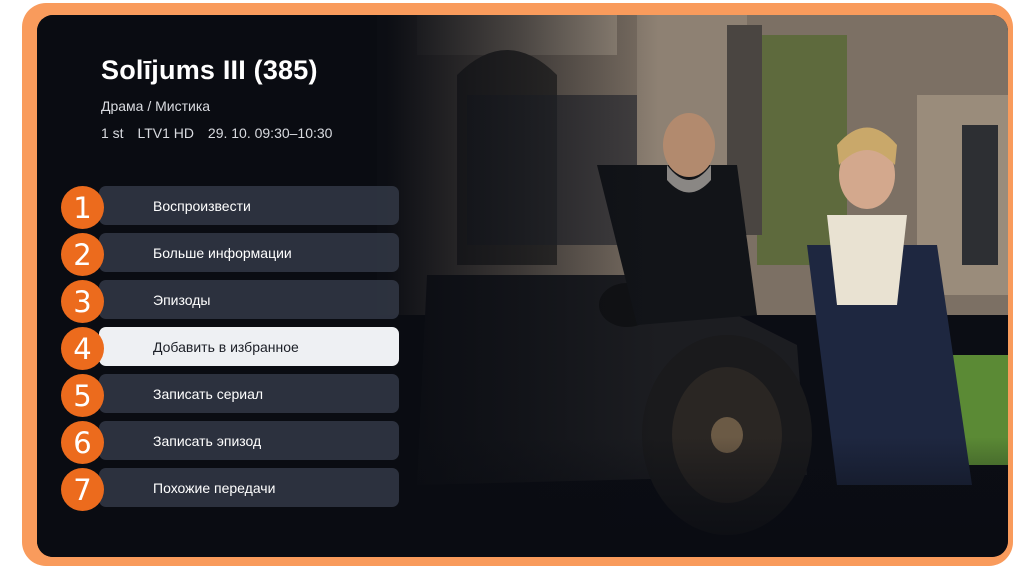  What do you see at coordinates (166, 133) in the screenshot?
I see `channel-name: LTV1 HD` at bounding box center [166, 133].